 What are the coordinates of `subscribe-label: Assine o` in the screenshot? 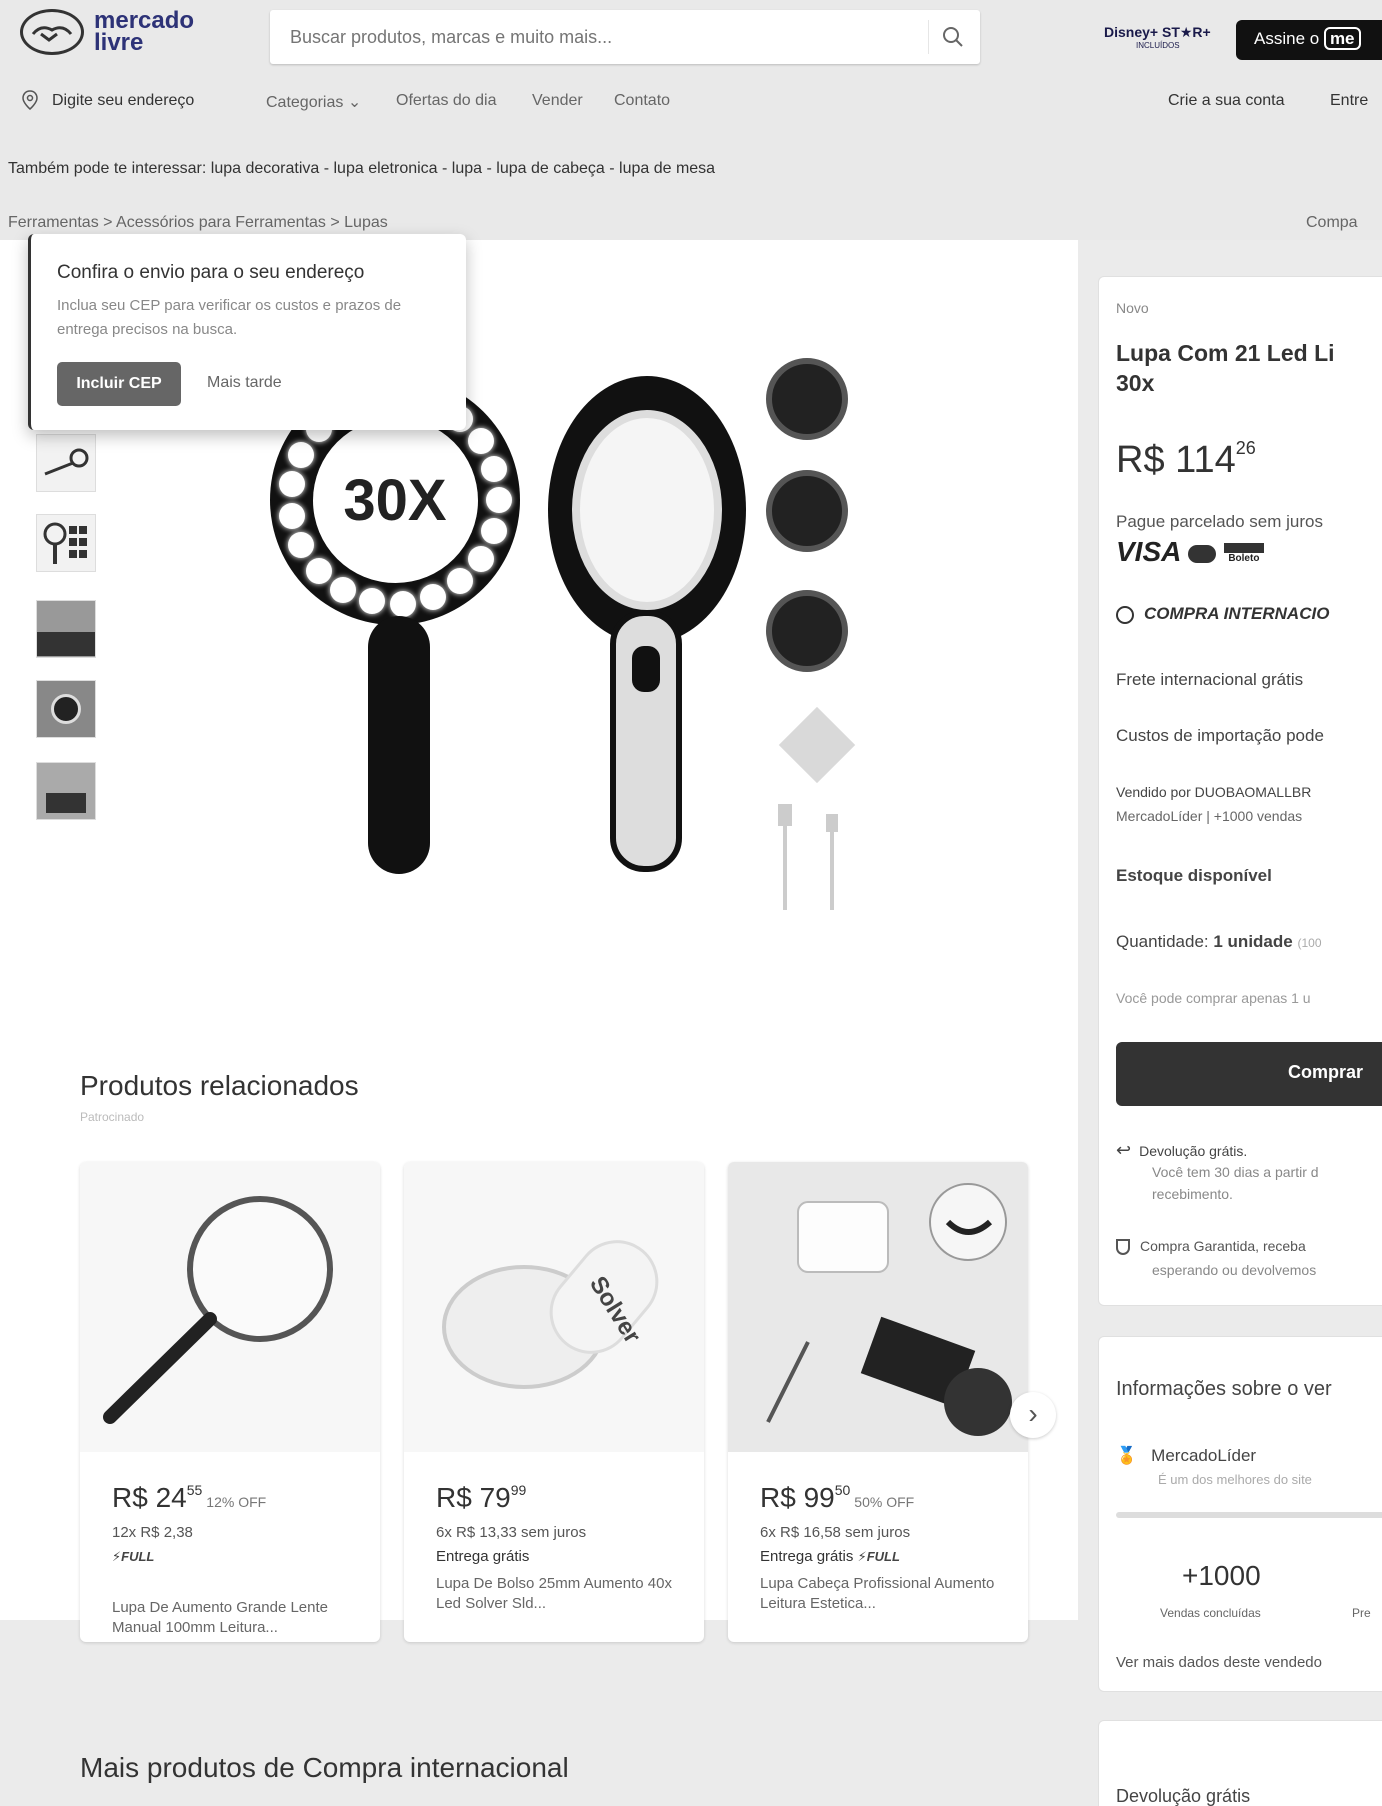 It's located at (1287, 38).